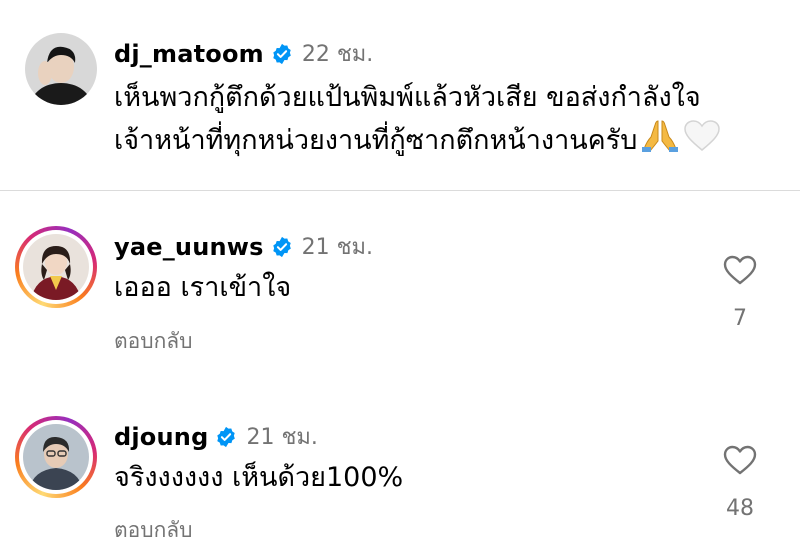 The image size is (800, 555). What do you see at coordinates (189, 247) in the screenshot?
I see `username: yae_uunws` at bounding box center [189, 247].